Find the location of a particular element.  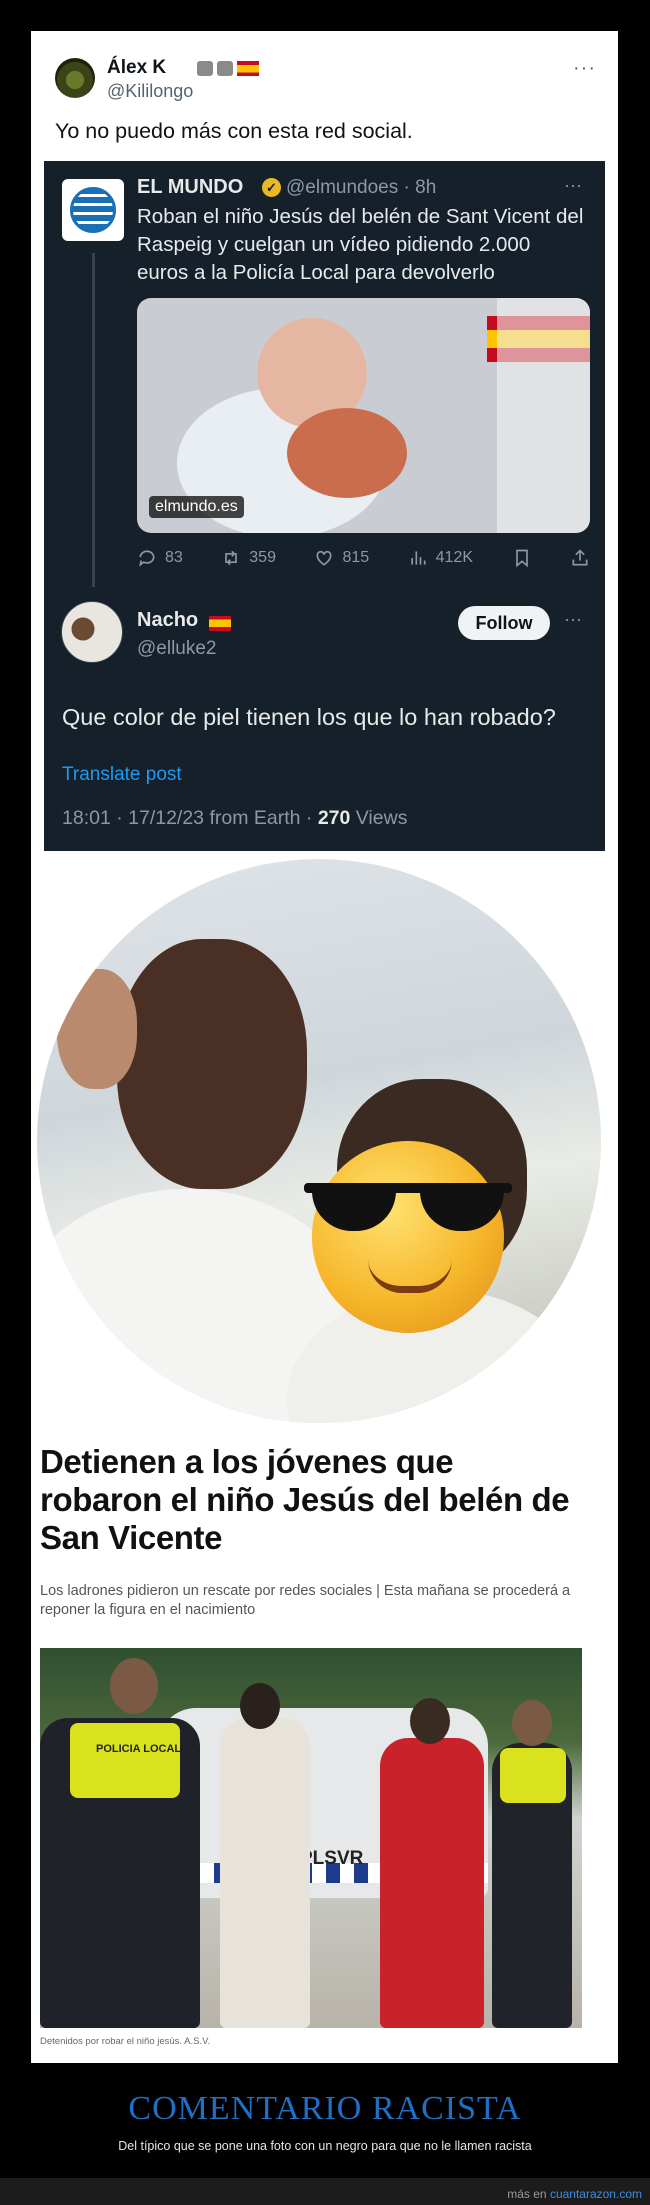

nacho-handle: @elluke2 is located at coordinates (177, 649).